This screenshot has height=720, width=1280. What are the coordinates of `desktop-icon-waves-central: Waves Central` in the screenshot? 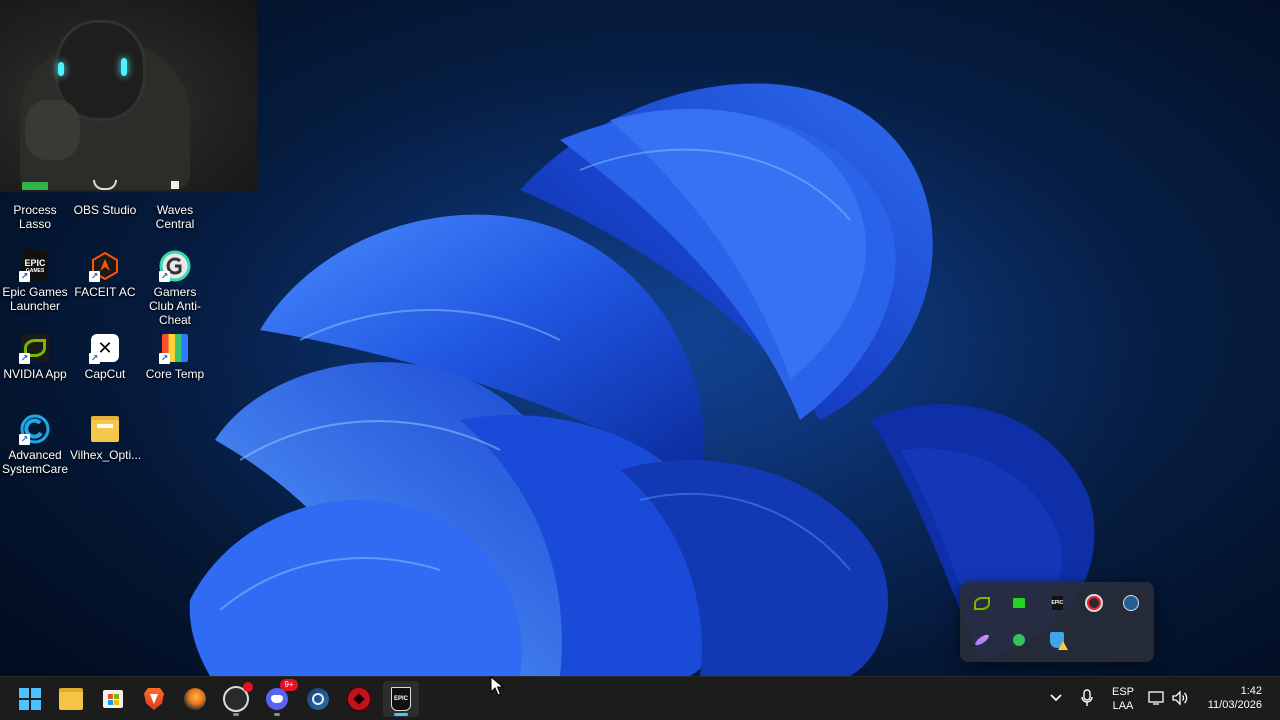 It's located at (175, 205).